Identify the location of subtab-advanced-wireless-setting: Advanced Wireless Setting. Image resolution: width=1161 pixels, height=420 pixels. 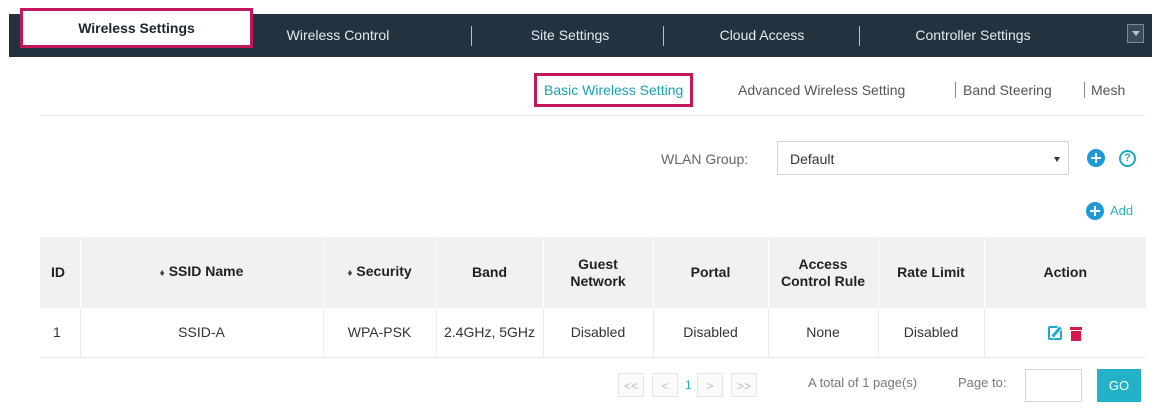
(821, 90).